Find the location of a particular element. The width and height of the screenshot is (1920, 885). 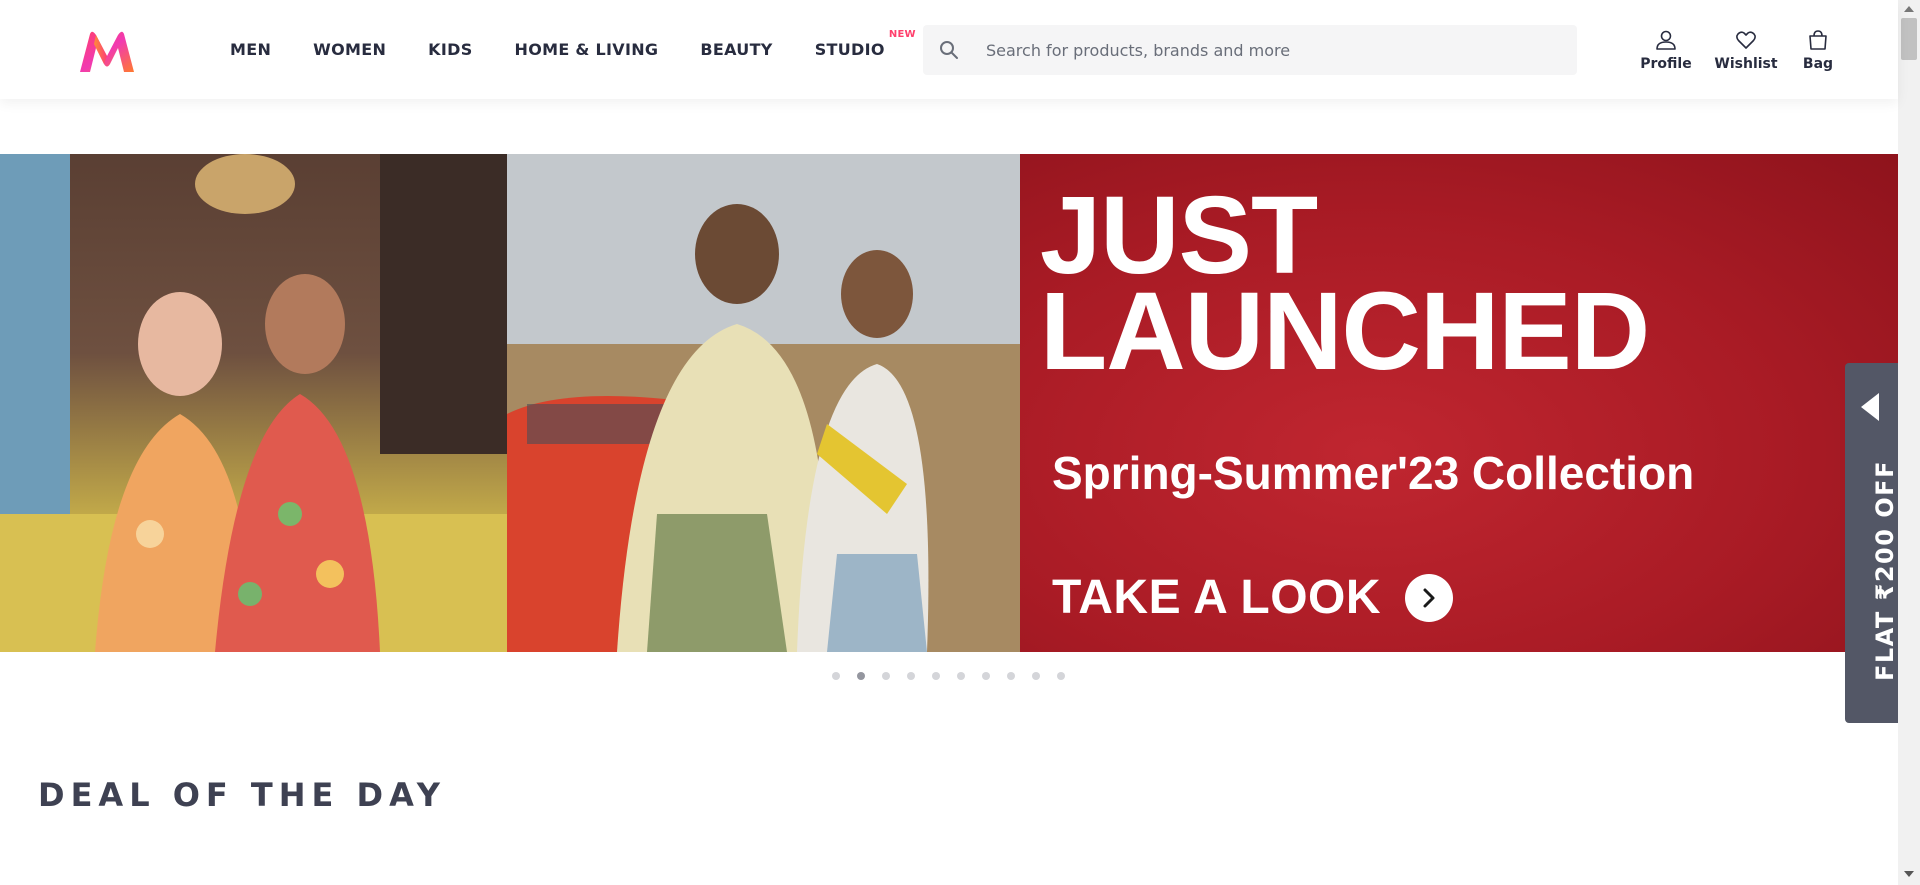

nav-studio: STUDIO NEW is located at coordinates (865, 44).